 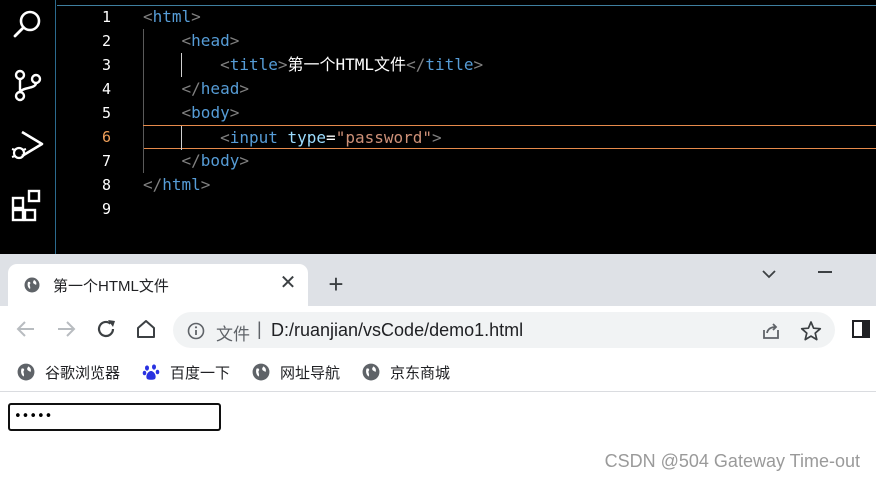 I want to click on line-number: 6, so click(x=106, y=137).